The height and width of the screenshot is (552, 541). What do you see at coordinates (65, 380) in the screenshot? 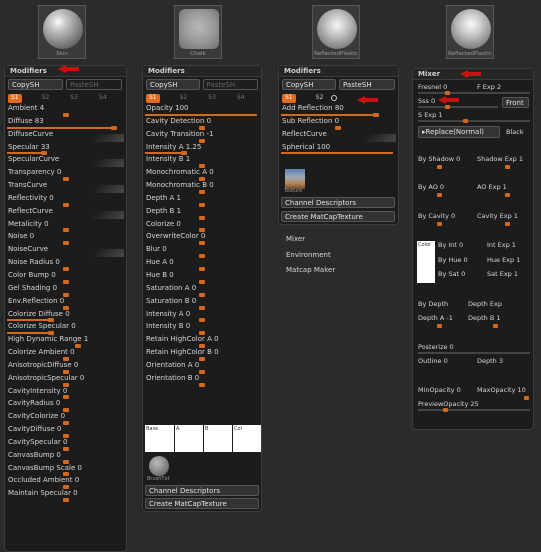
I see `modifier-slider: AnisotropicSpecular 0` at bounding box center [65, 380].